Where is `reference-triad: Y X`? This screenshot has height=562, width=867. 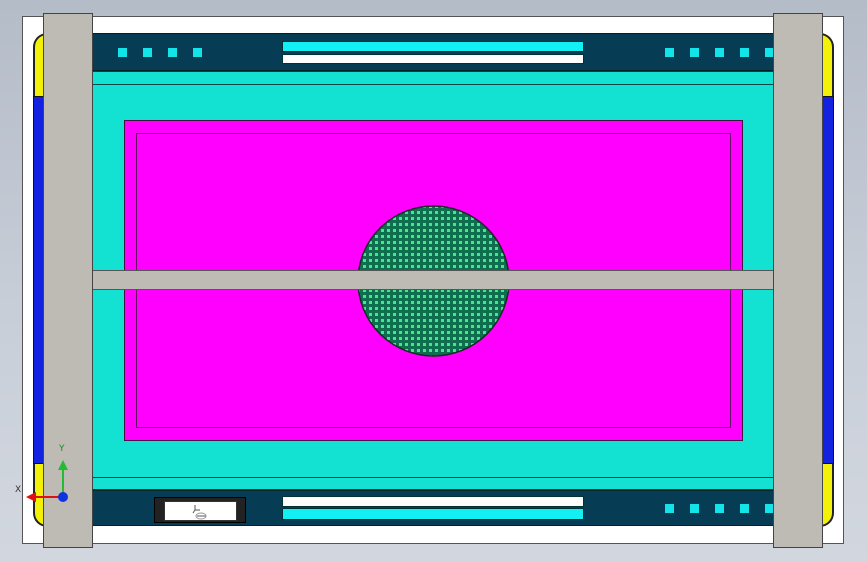 reference-triad: Y X is located at coordinates (44, 475).